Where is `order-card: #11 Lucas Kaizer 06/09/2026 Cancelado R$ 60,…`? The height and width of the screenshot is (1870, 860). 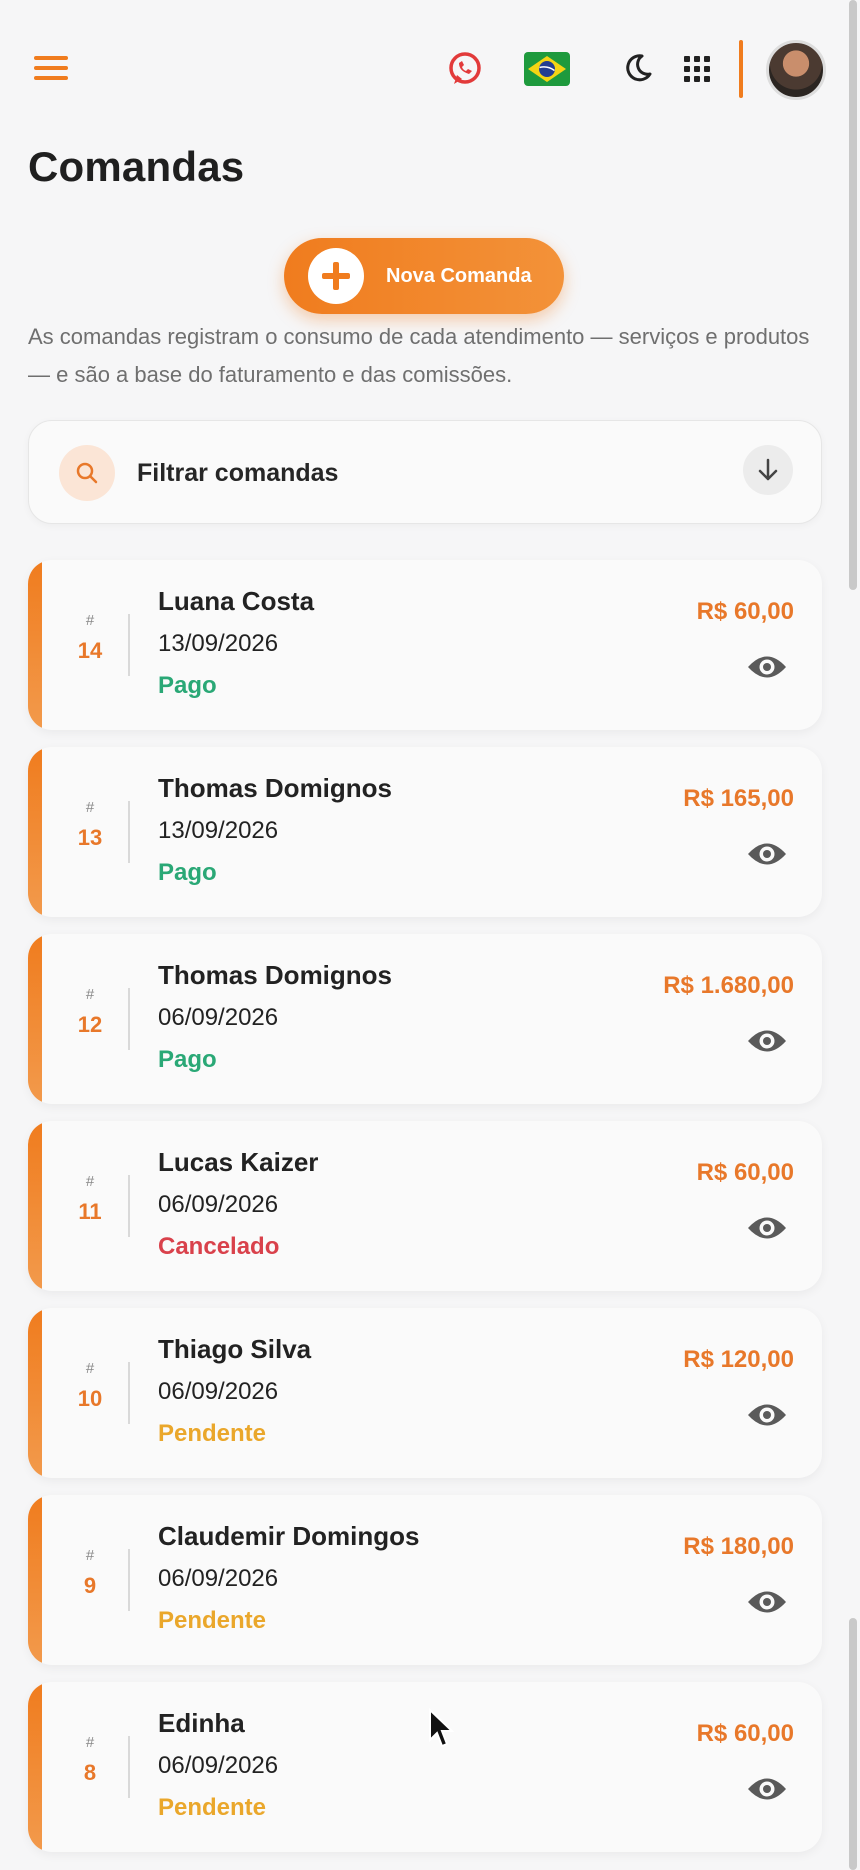 order-card: #11 Lucas Kaizer 06/09/2026 Cancelado R$ 60,… is located at coordinates (425, 1206).